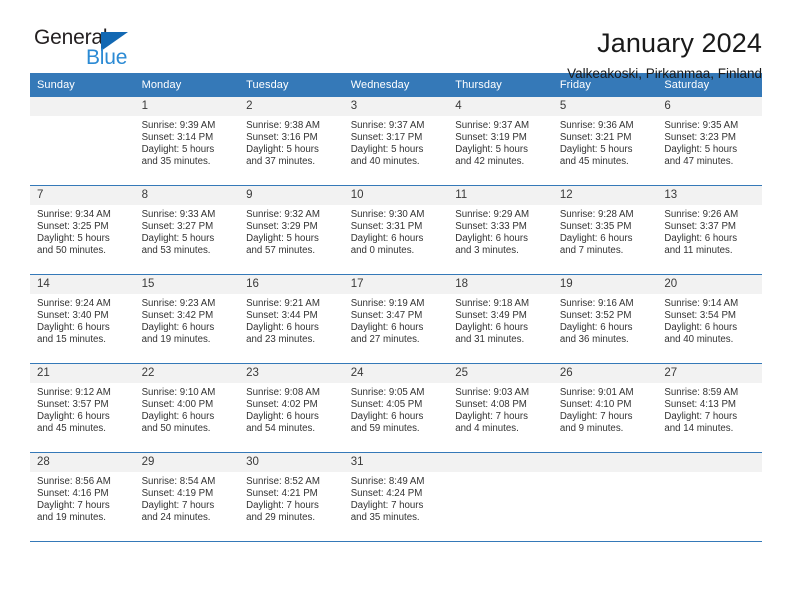 The height and width of the screenshot is (612, 792). I want to click on daylight-text-line2: and 7 minutes., so click(591, 250).